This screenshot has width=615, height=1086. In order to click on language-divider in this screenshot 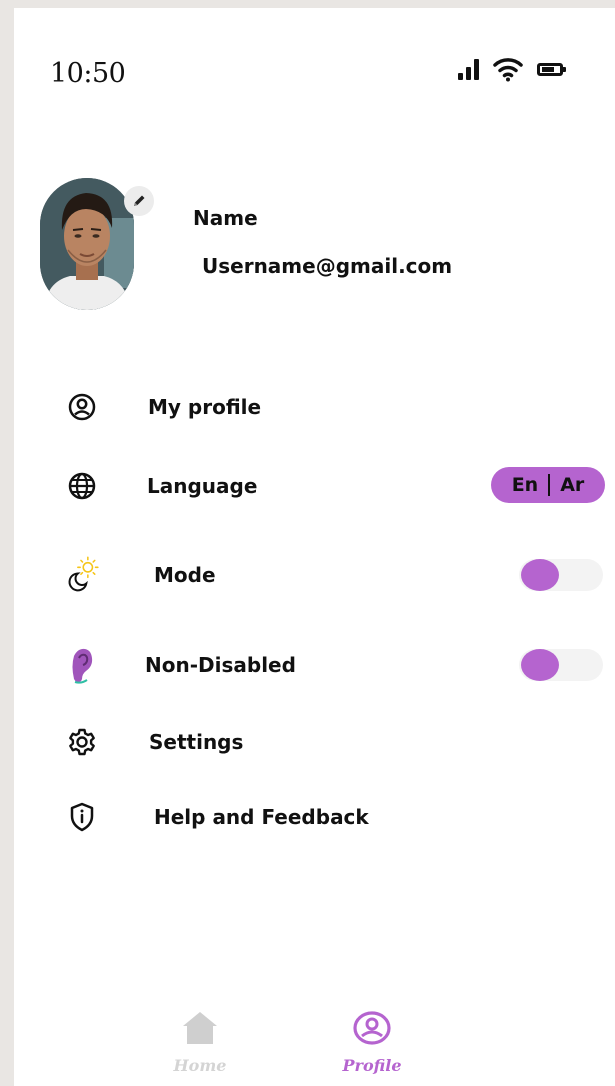, I will do `click(549, 485)`.